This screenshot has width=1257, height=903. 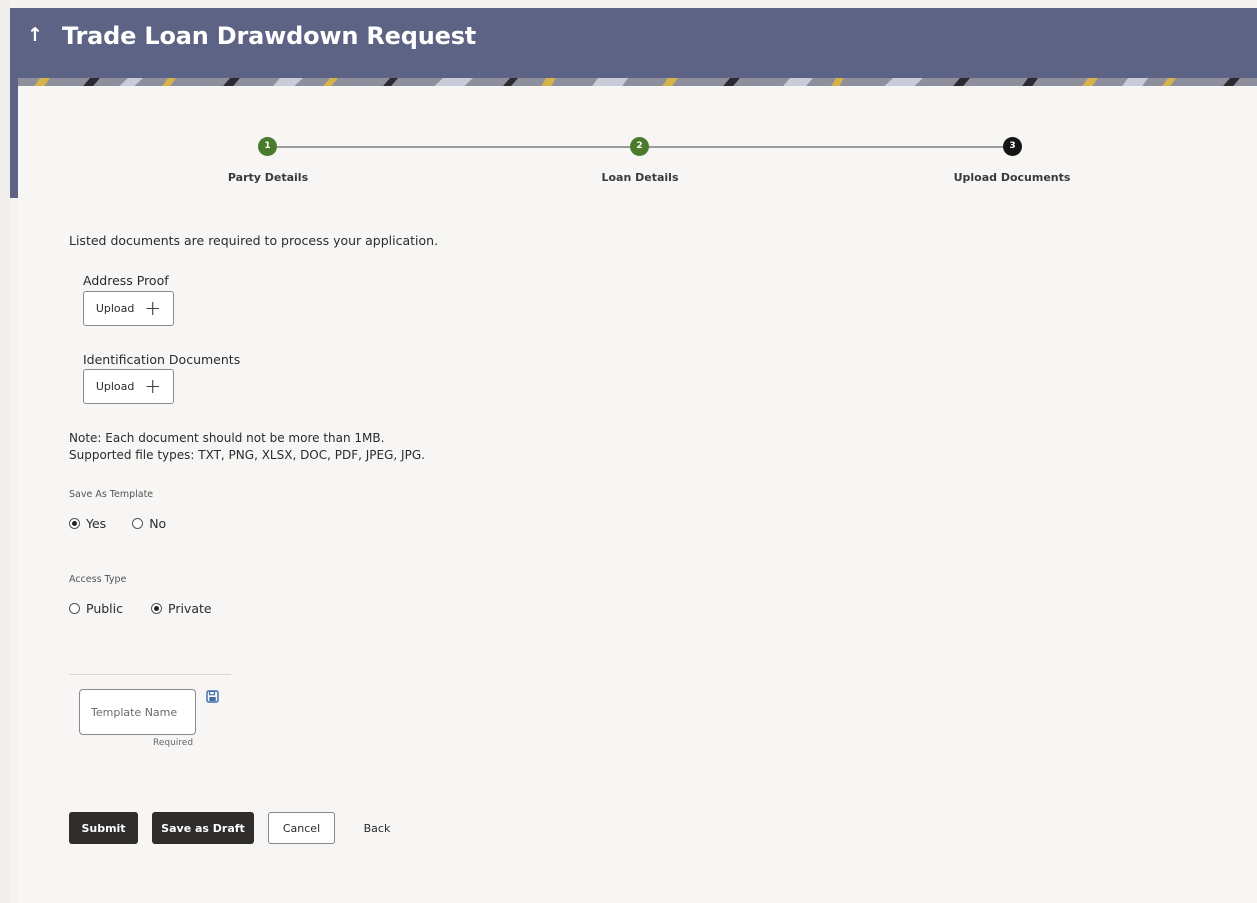 What do you see at coordinates (5, 451) in the screenshot?
I see `left-edge-strip` at bounding box center [5, 451].